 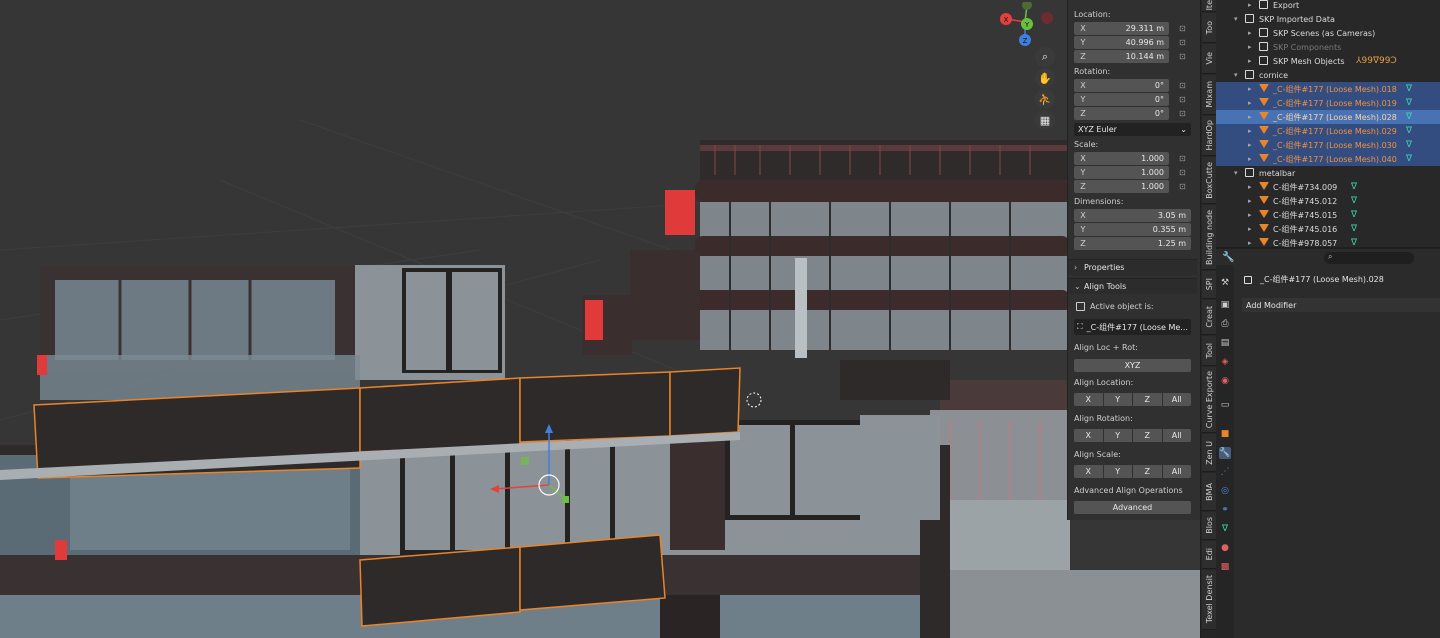 What do you see at coordinates (1121, 42) in the screenshot?
I see `location-y-field: Y 40.996 m` at bounding box center [1121, 42].